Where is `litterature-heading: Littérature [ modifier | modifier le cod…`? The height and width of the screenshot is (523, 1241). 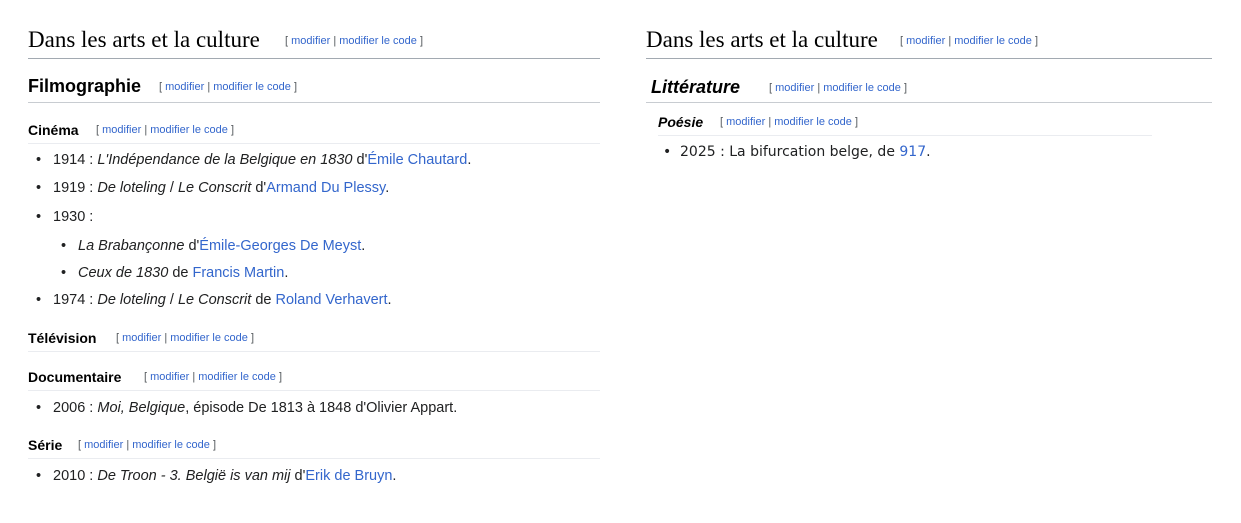 litterature-heading: Littérature [ modifier | modifier le cod… is located at coordinates (929, 90).